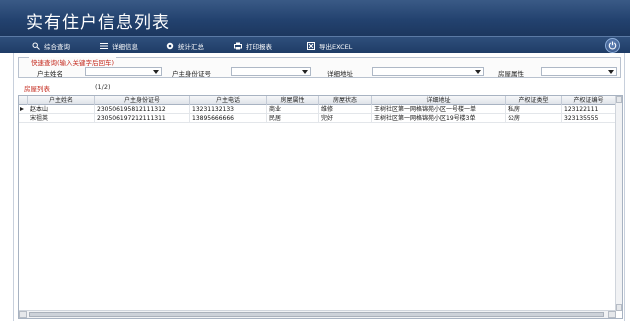  I want to click on owner-name-combo, so click(123, 71).